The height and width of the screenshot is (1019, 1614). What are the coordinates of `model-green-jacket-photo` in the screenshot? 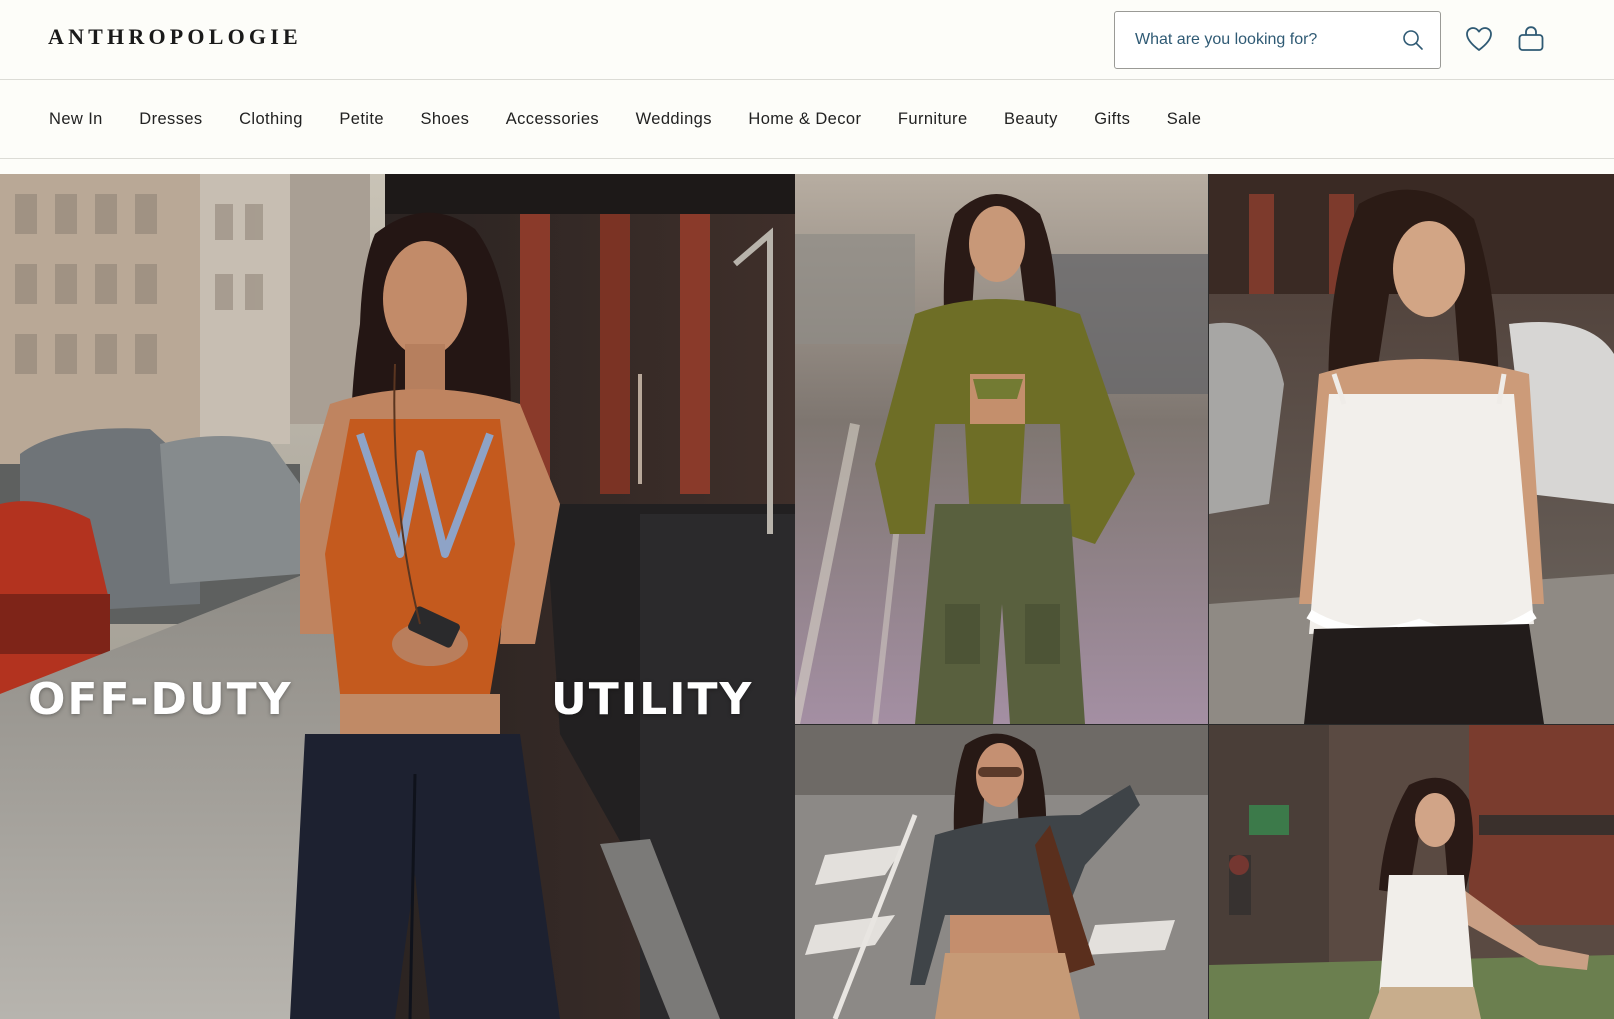 It's located at (1001, 449).